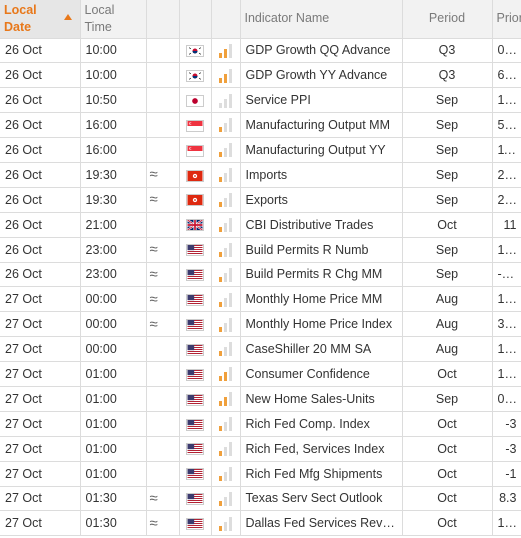  I want to click on table-row: 27 Oct 01:00 Rich Fed Mfg Shipments Oct -1, so click(260, 474).